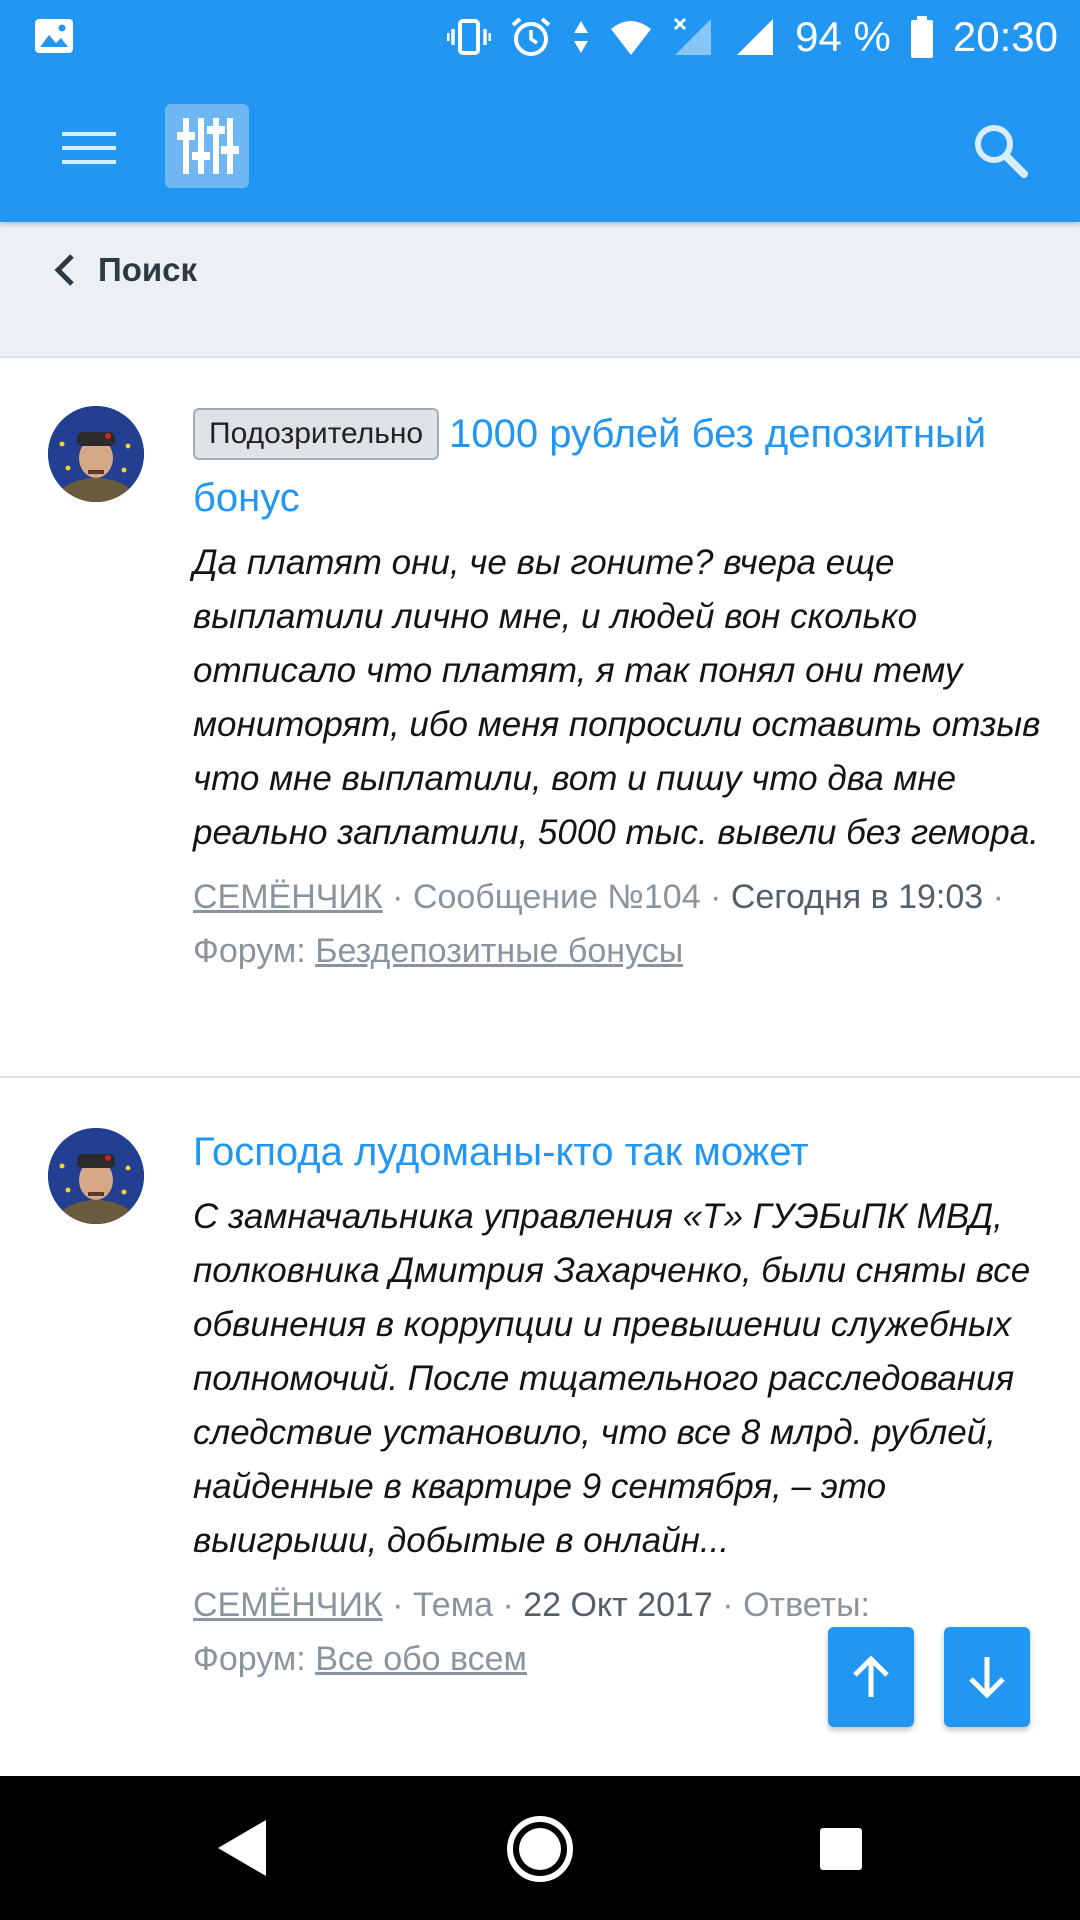 This screenshot has width=1080, height=1920. I want to click on forum-logo-button, so click(207, 146).